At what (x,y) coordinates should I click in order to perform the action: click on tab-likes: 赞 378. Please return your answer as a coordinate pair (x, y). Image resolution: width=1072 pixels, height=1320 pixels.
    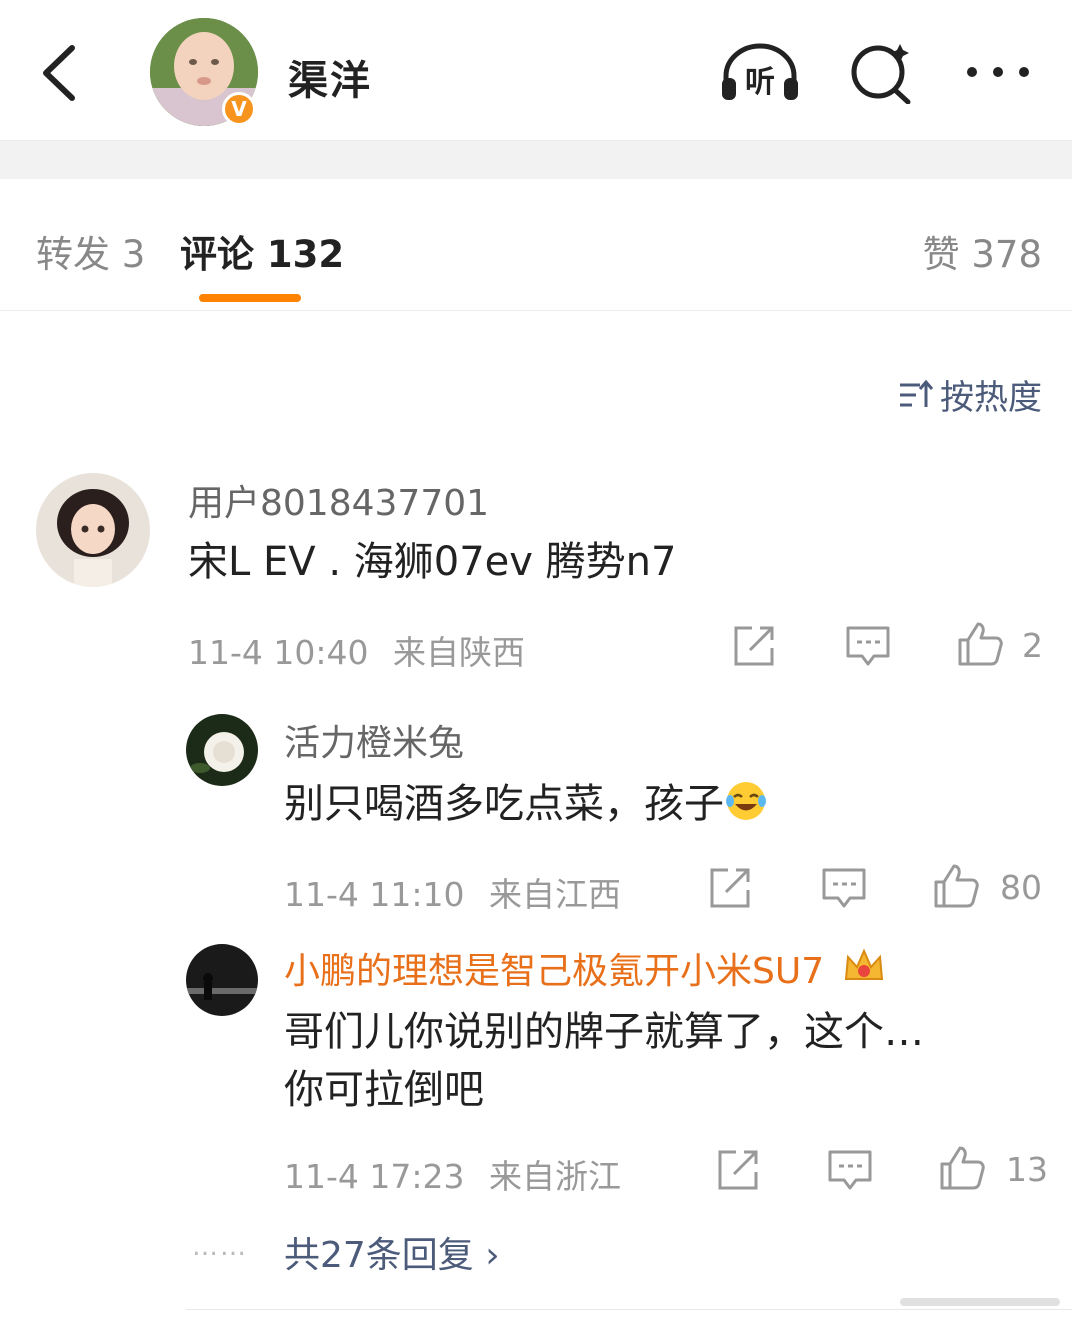
    Looking at the image, I should click on (982, 251).